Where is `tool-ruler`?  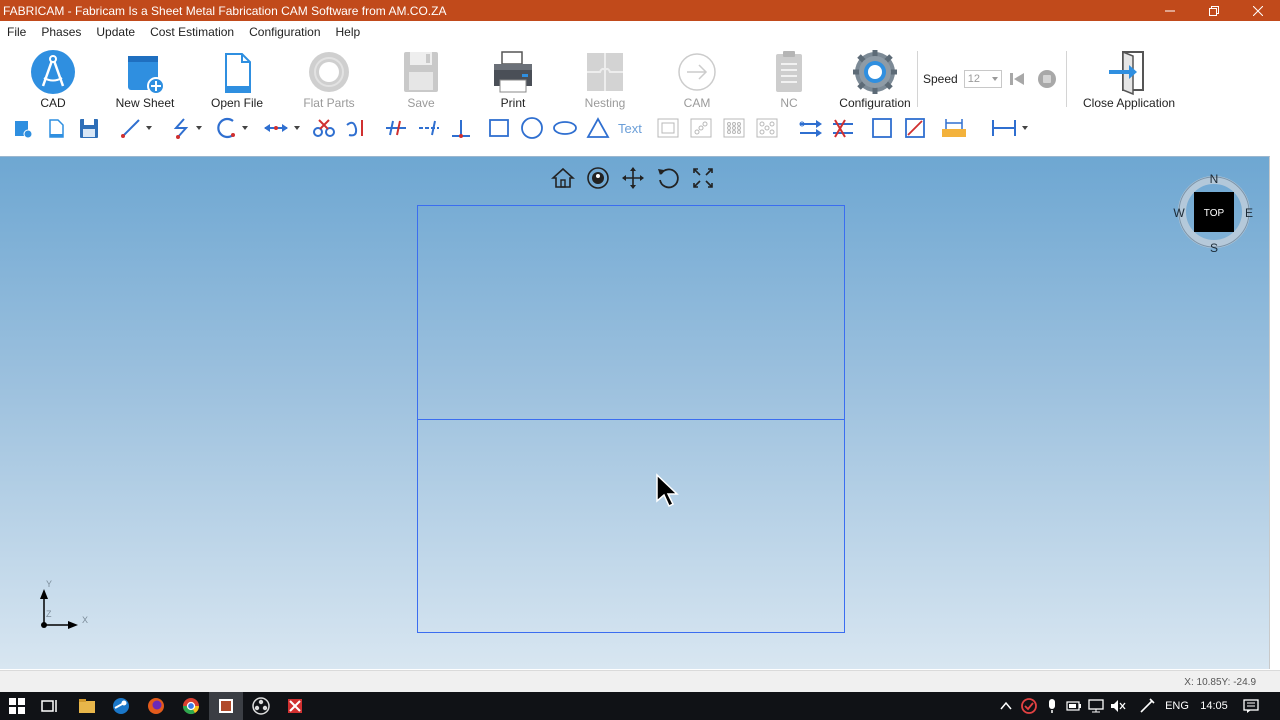 tool-ruler is located at coordinates (1009, 128).